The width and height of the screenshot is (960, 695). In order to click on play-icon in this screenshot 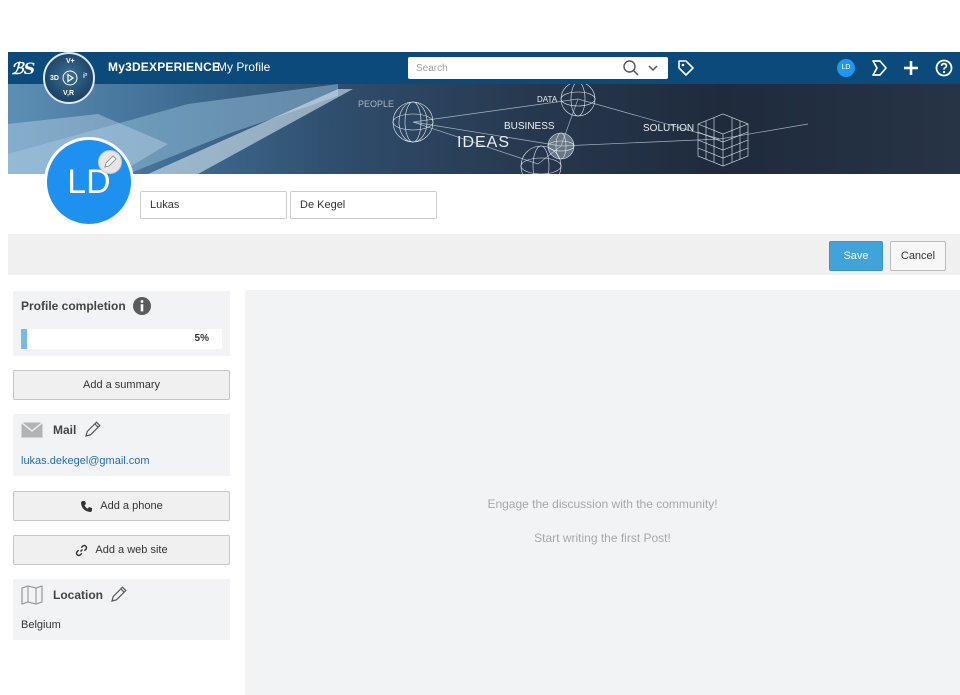, I will do `click(70, 78)`.